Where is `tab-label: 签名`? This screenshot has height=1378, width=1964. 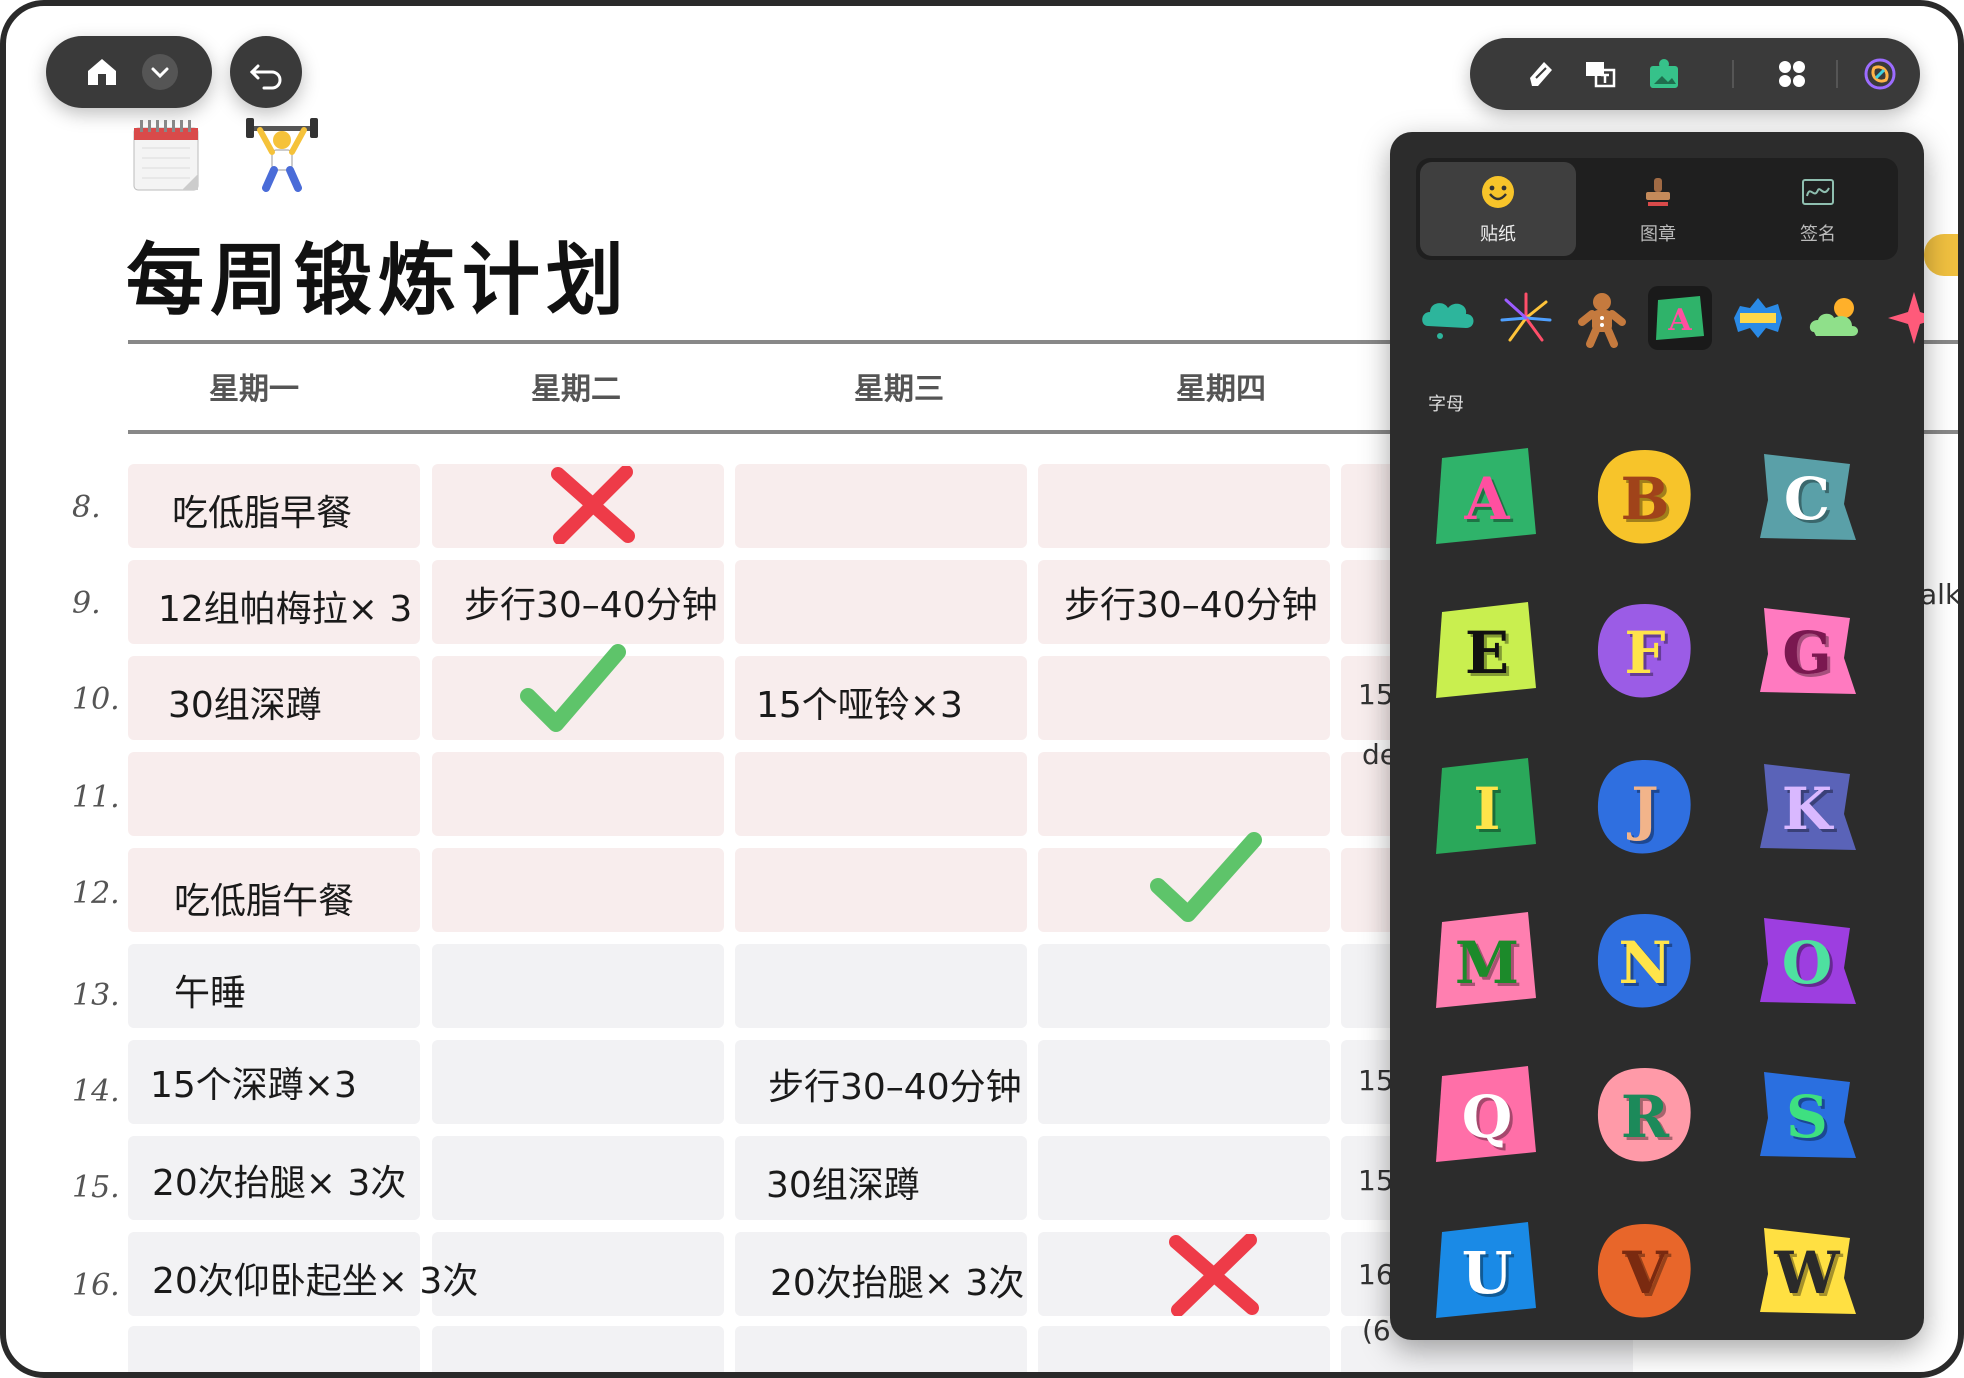 tab-label: 签名 is located at coordinates (1818, 234).